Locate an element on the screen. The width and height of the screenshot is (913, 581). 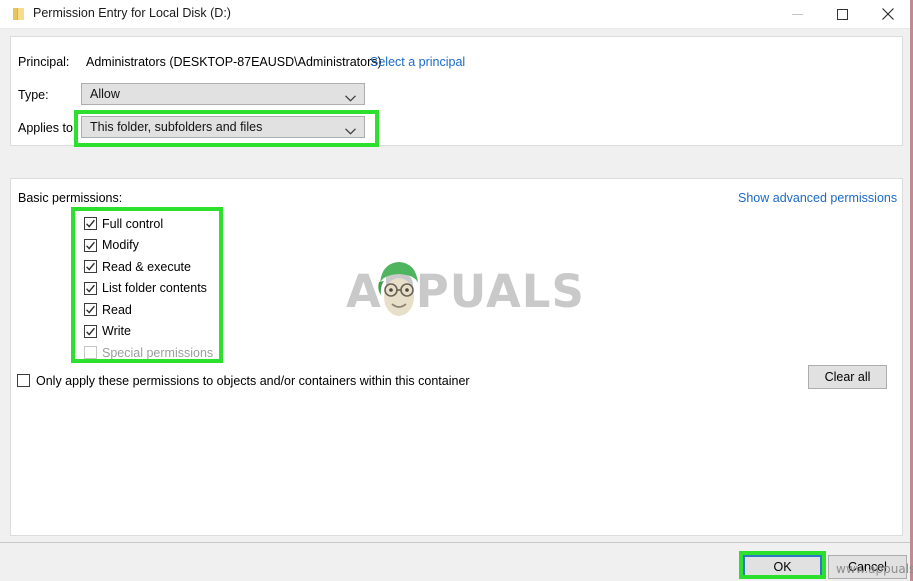
principal-label: Principal: is located at coordinates (44, 62).